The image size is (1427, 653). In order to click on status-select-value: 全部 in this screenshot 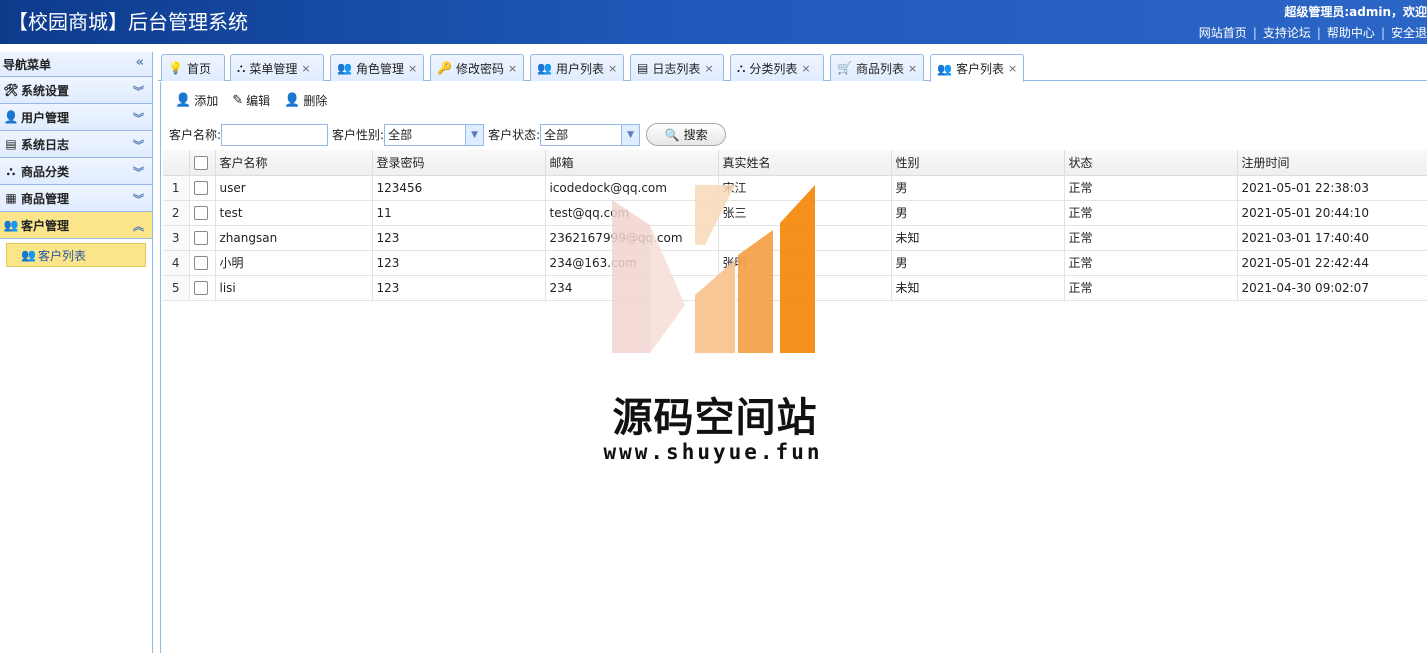, I will do `click(556, 135)`.